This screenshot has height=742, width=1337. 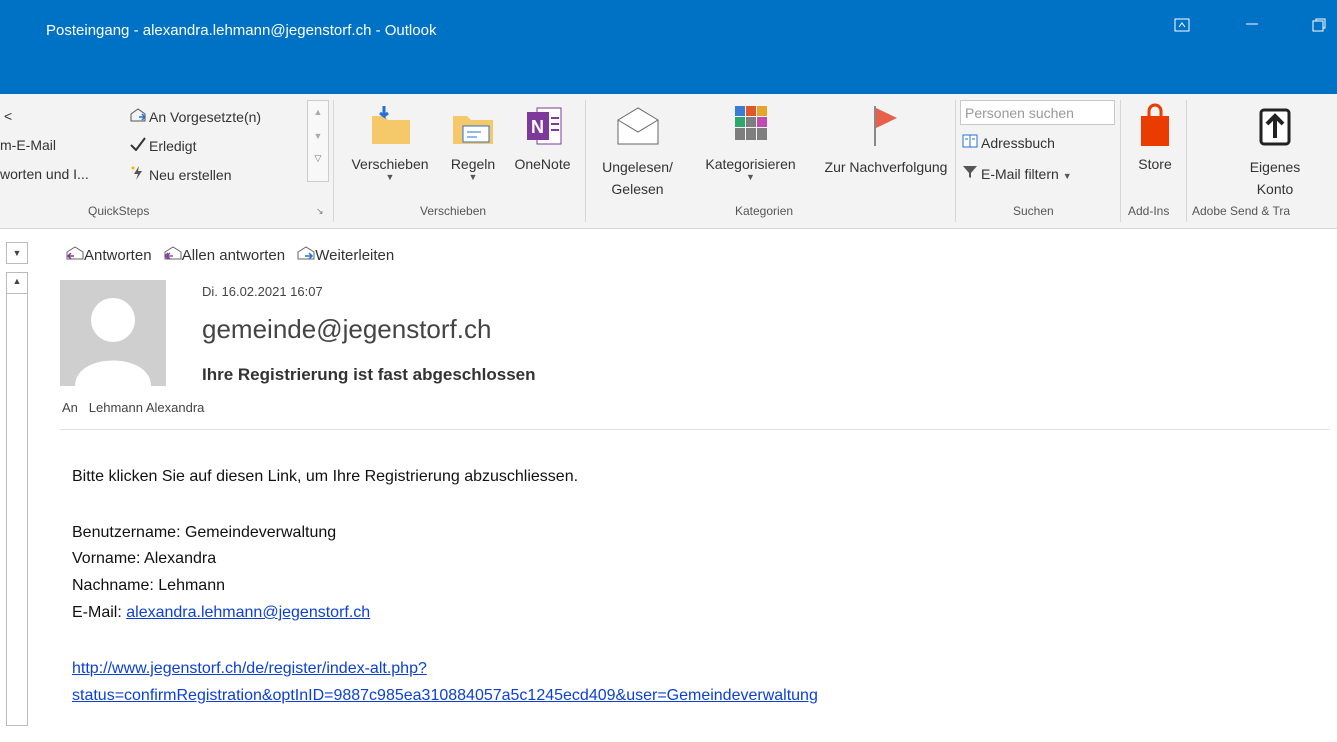 I want to click on dialog-launcher-icon: ↘, so click(x=320, y=211).